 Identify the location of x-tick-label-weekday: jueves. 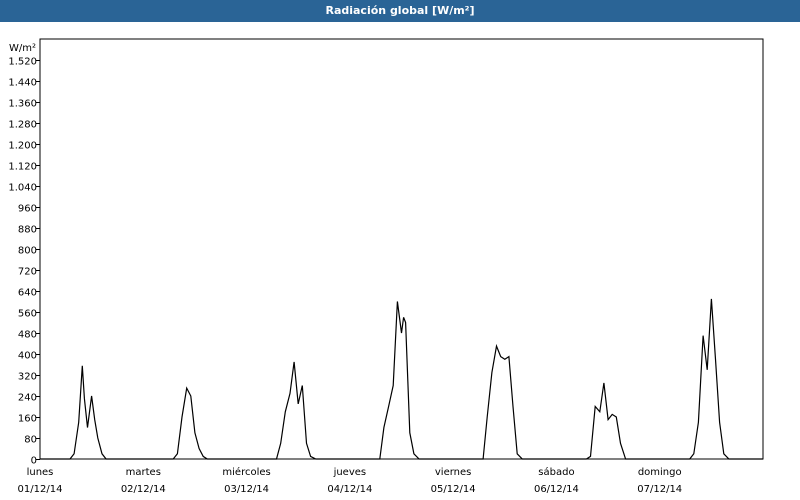
(350, 472).